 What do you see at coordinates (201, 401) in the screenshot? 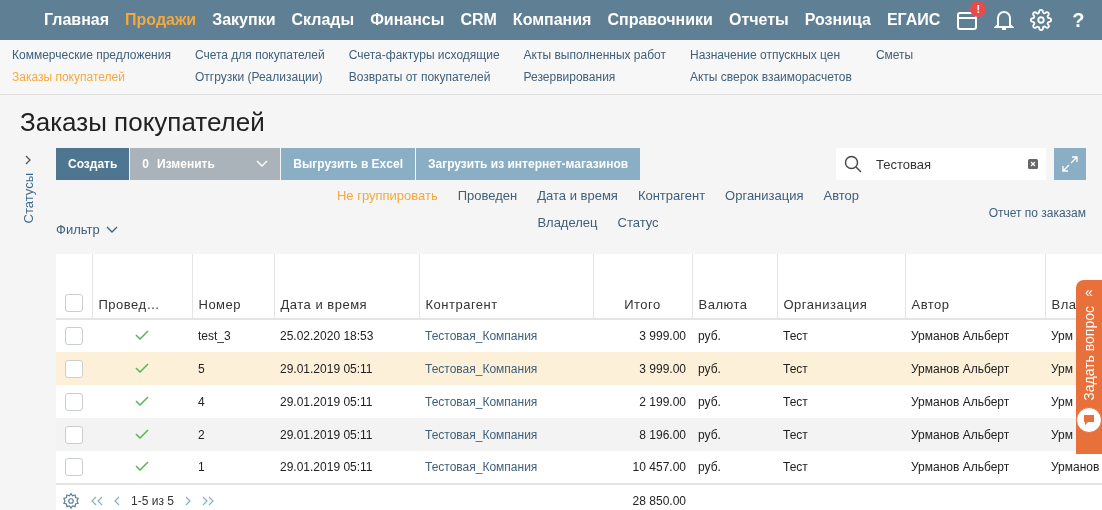
I see `table-cell: 4` at bounding box center [201, 401].